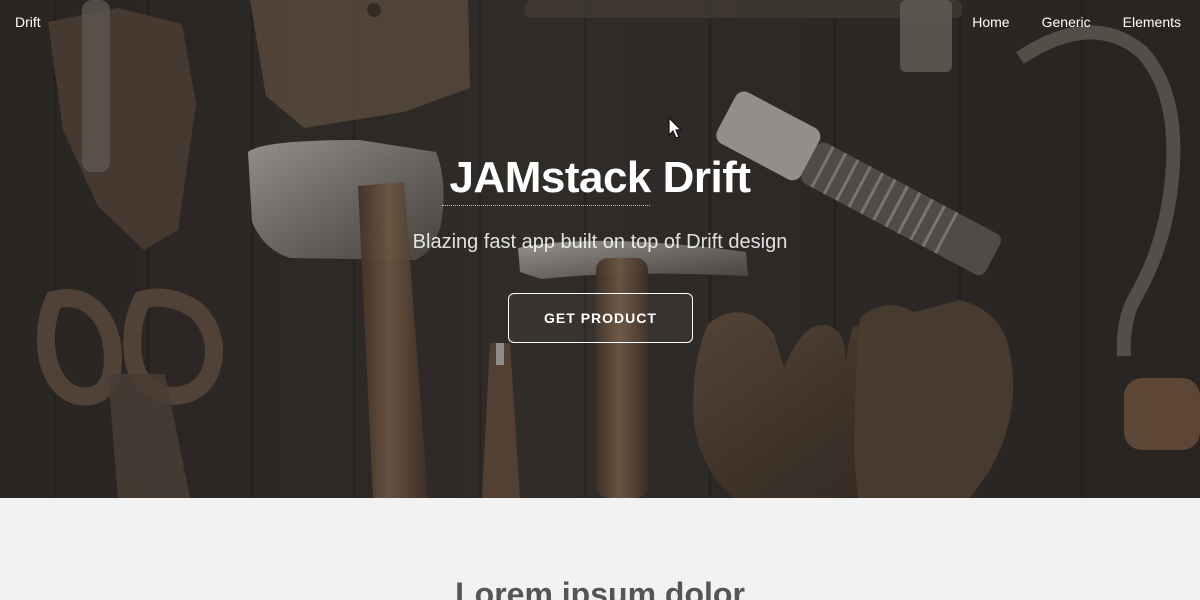 This screenshot has height=600, width=1200. Describe the element at coordinates (600, 318) in the screenshot. I see `get-product-button: Get Product` at that location.